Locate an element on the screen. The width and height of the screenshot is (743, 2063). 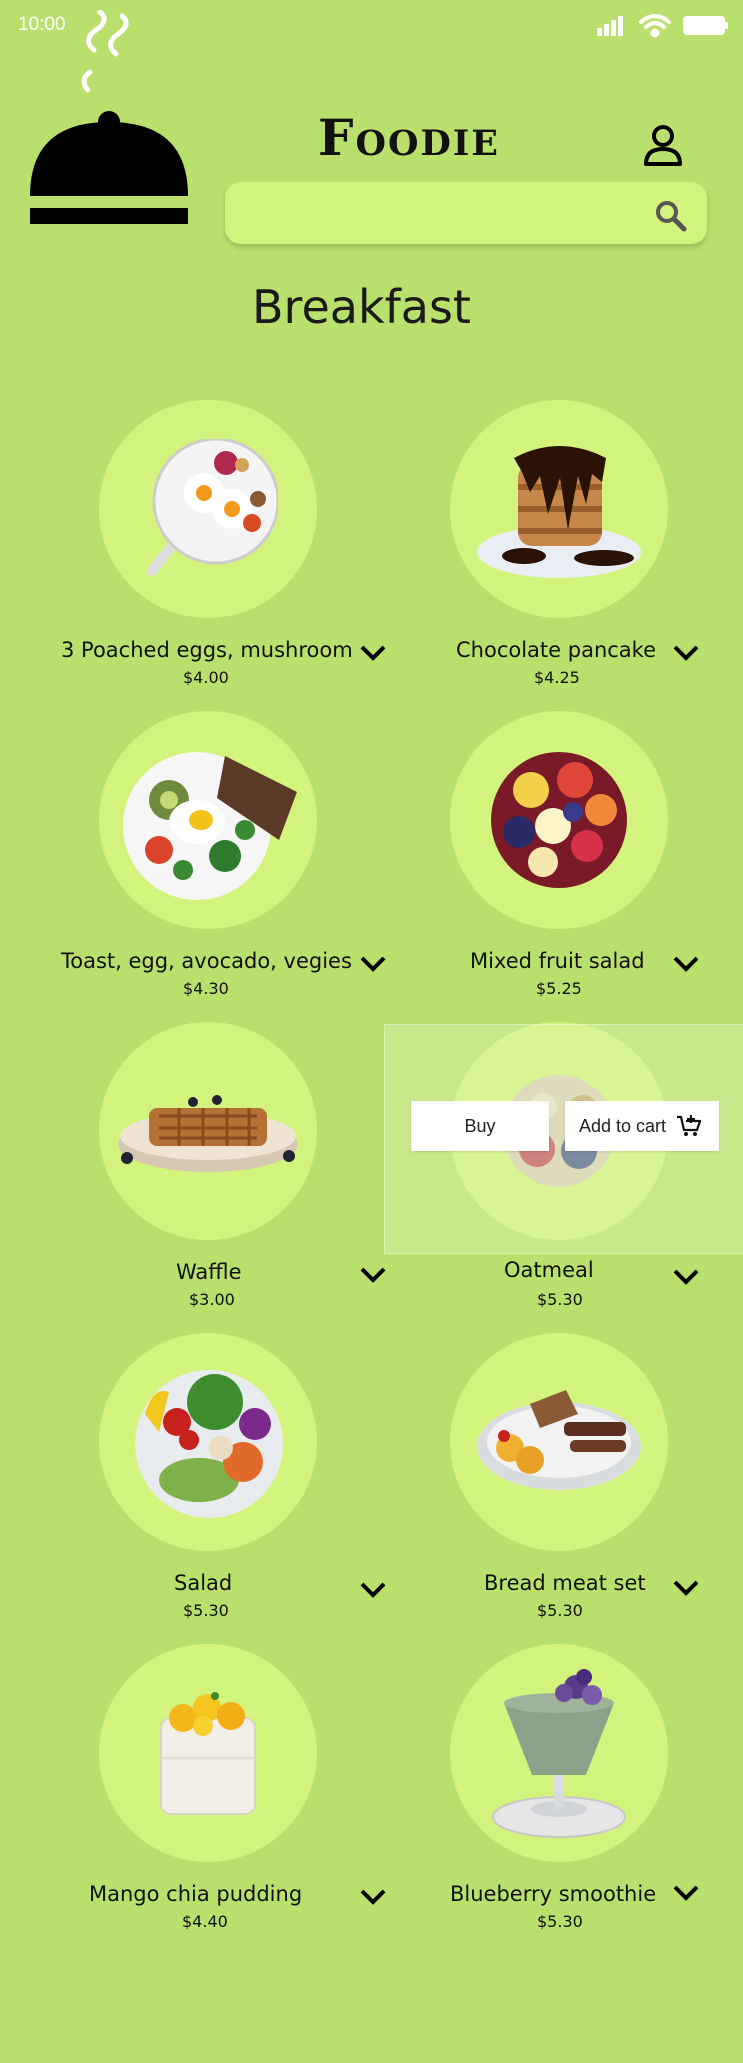
salad-bowl-image is located at coordinates (209, 1444).